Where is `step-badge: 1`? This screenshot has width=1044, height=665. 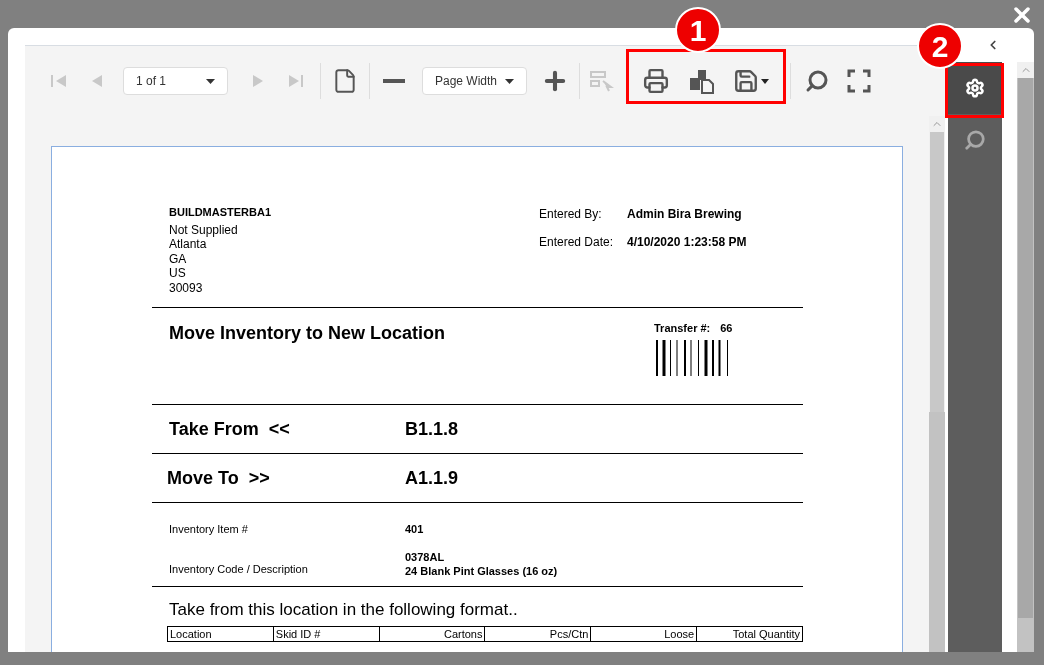 step-badge: 1 is located at coordinates (698, 30).